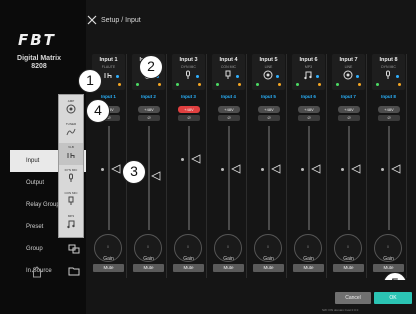  I want to click on home-icon, so click(37, 272).